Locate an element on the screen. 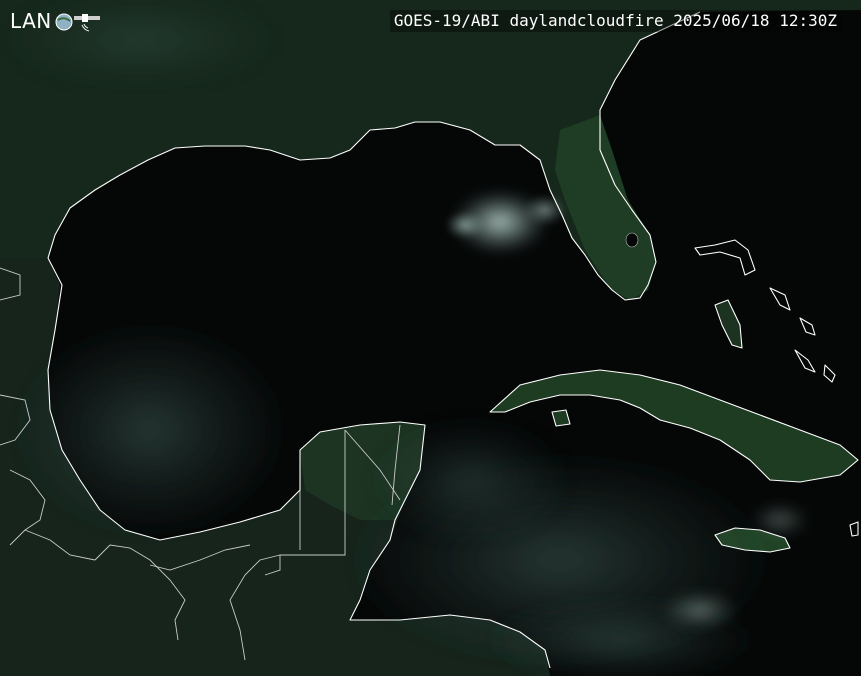 The image size is (861, 676). lan-logo: LAN is located at coordinates (56, 21).